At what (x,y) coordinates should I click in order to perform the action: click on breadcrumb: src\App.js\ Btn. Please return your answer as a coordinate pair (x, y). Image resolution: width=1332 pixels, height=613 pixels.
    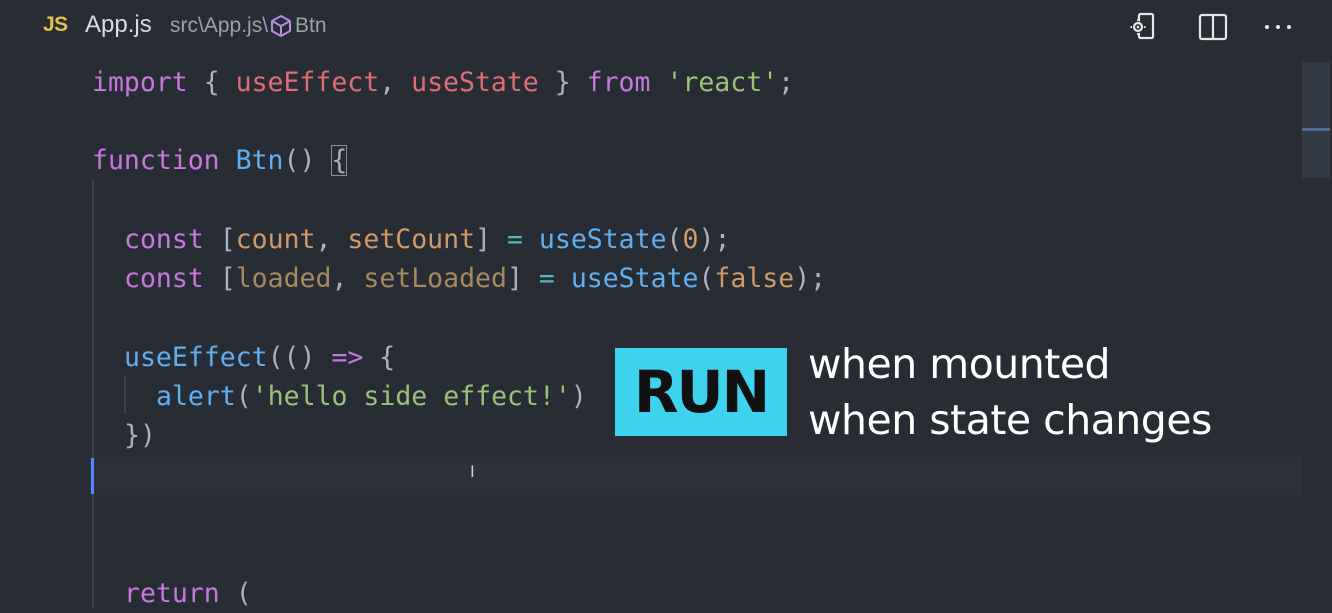
    Looking at the image, I should click on (248, 26).